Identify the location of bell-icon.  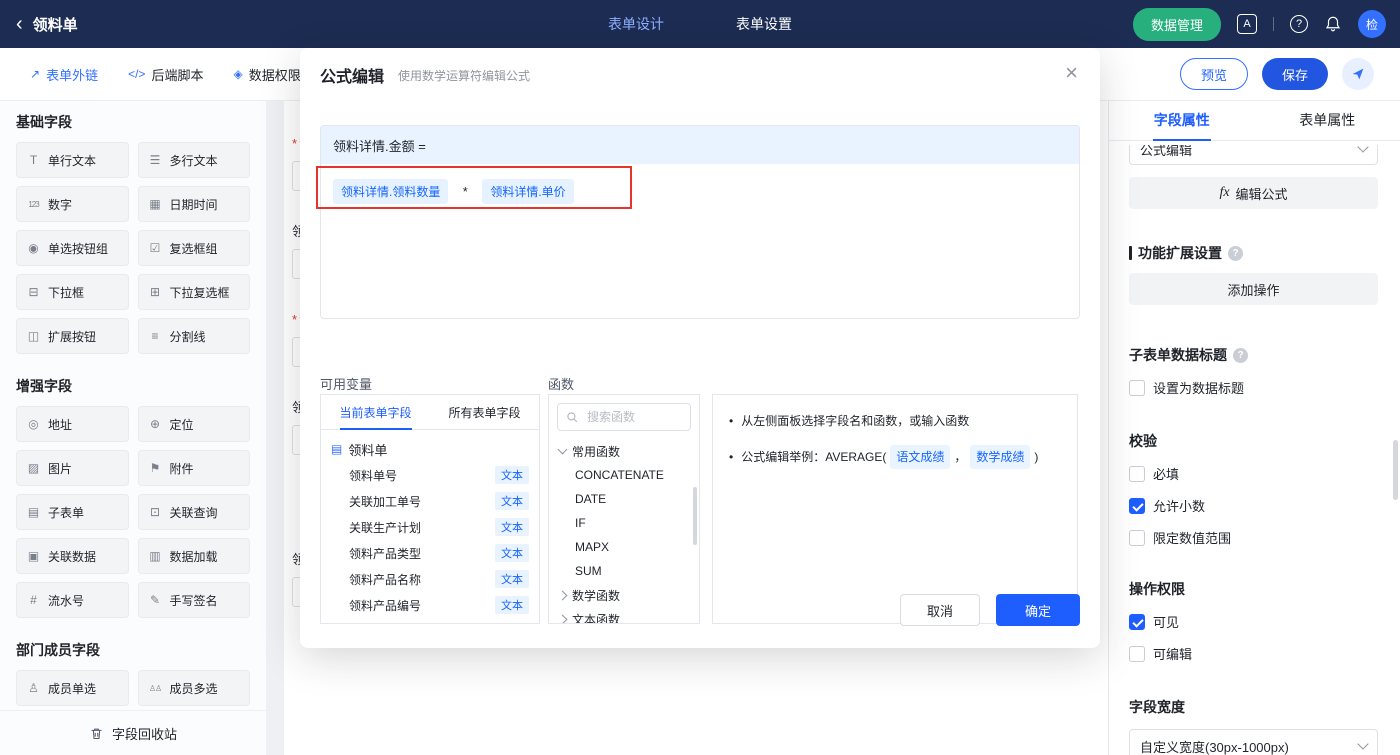
(1333, 24).